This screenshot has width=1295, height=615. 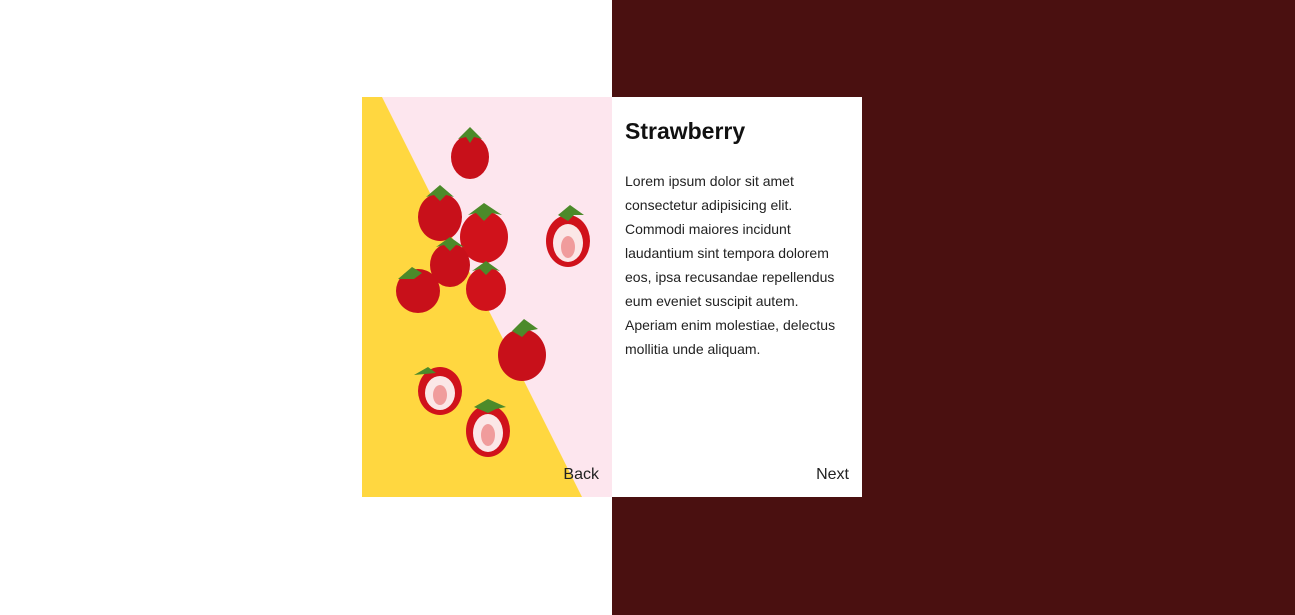 I want to click on card-title: Strawberry, so click(x=685, y=131).